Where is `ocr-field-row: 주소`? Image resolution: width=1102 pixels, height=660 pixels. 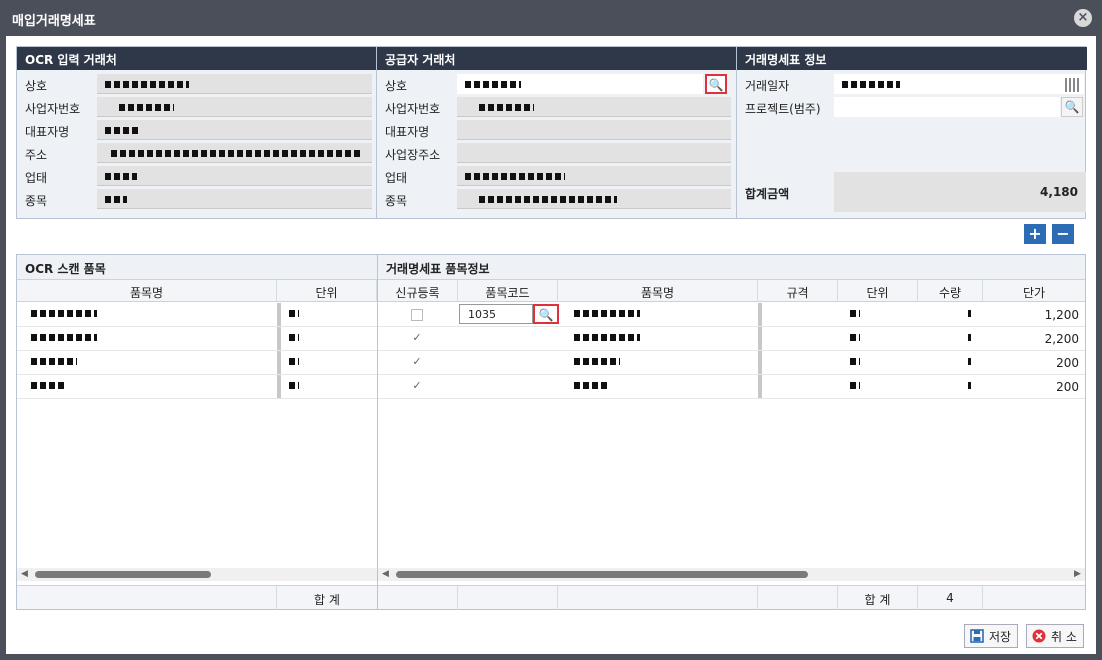
ocr-field-row: 주소 is located at coordinates (196, 153).